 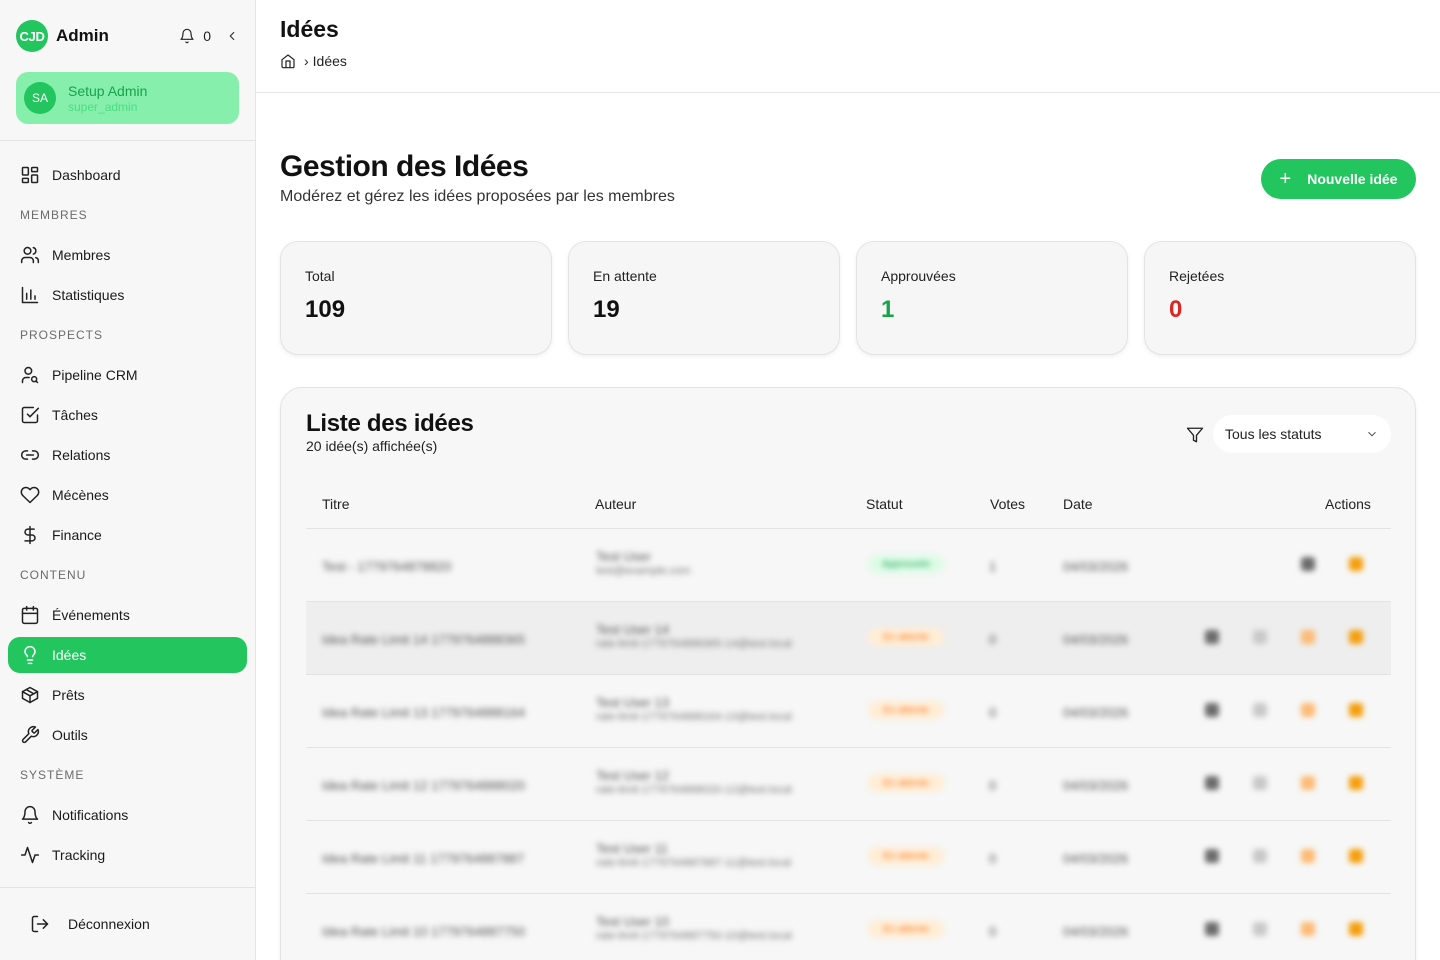 I want to click on page-title: Idées, so click(x=309, y=29).